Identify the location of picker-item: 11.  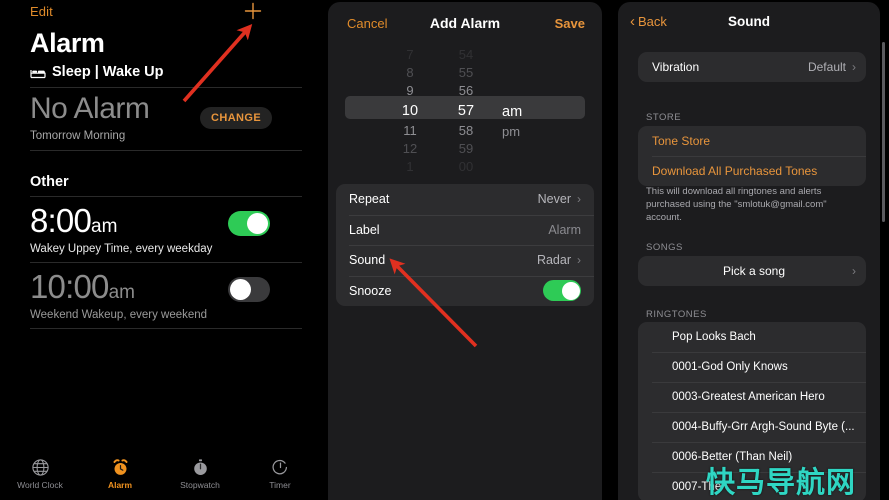
(410, 131).